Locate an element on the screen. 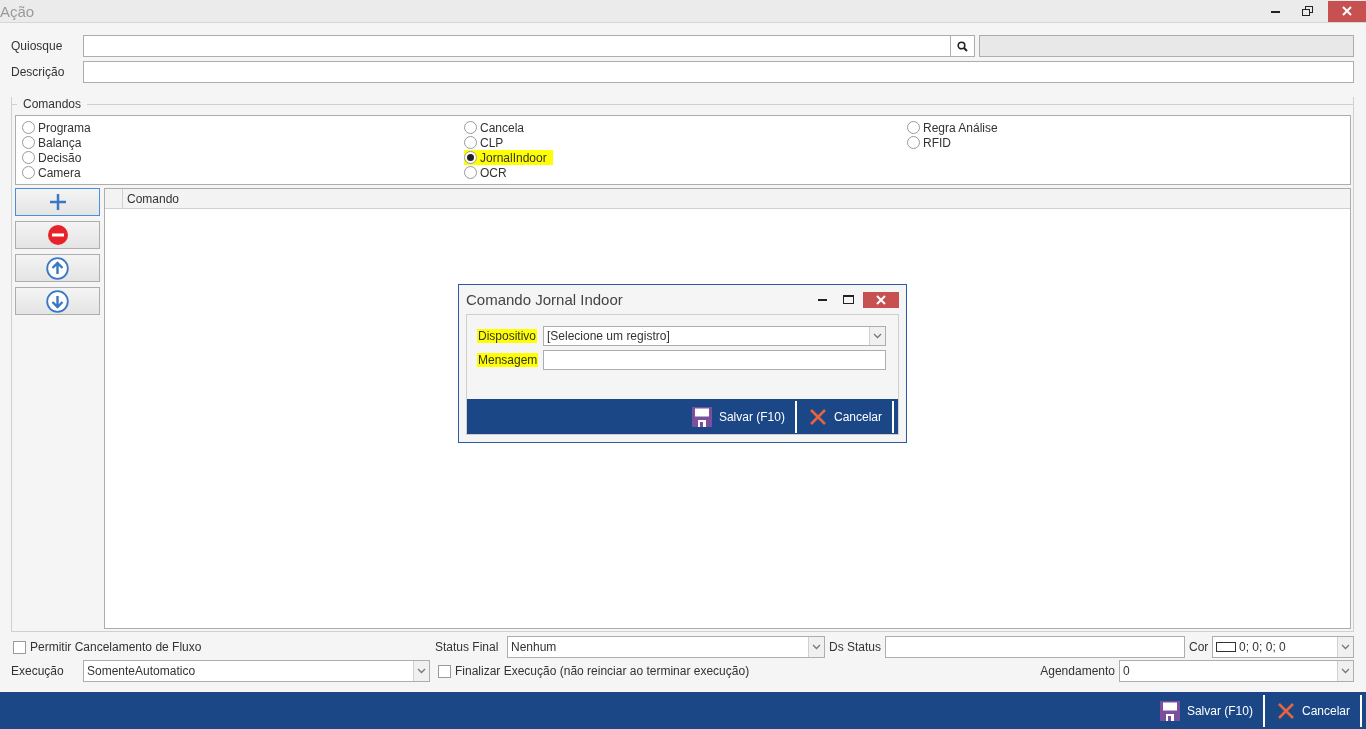 Image resolution: width=1366 pixels, height=729 pixels. message-input is located at coordinates (714, 360).